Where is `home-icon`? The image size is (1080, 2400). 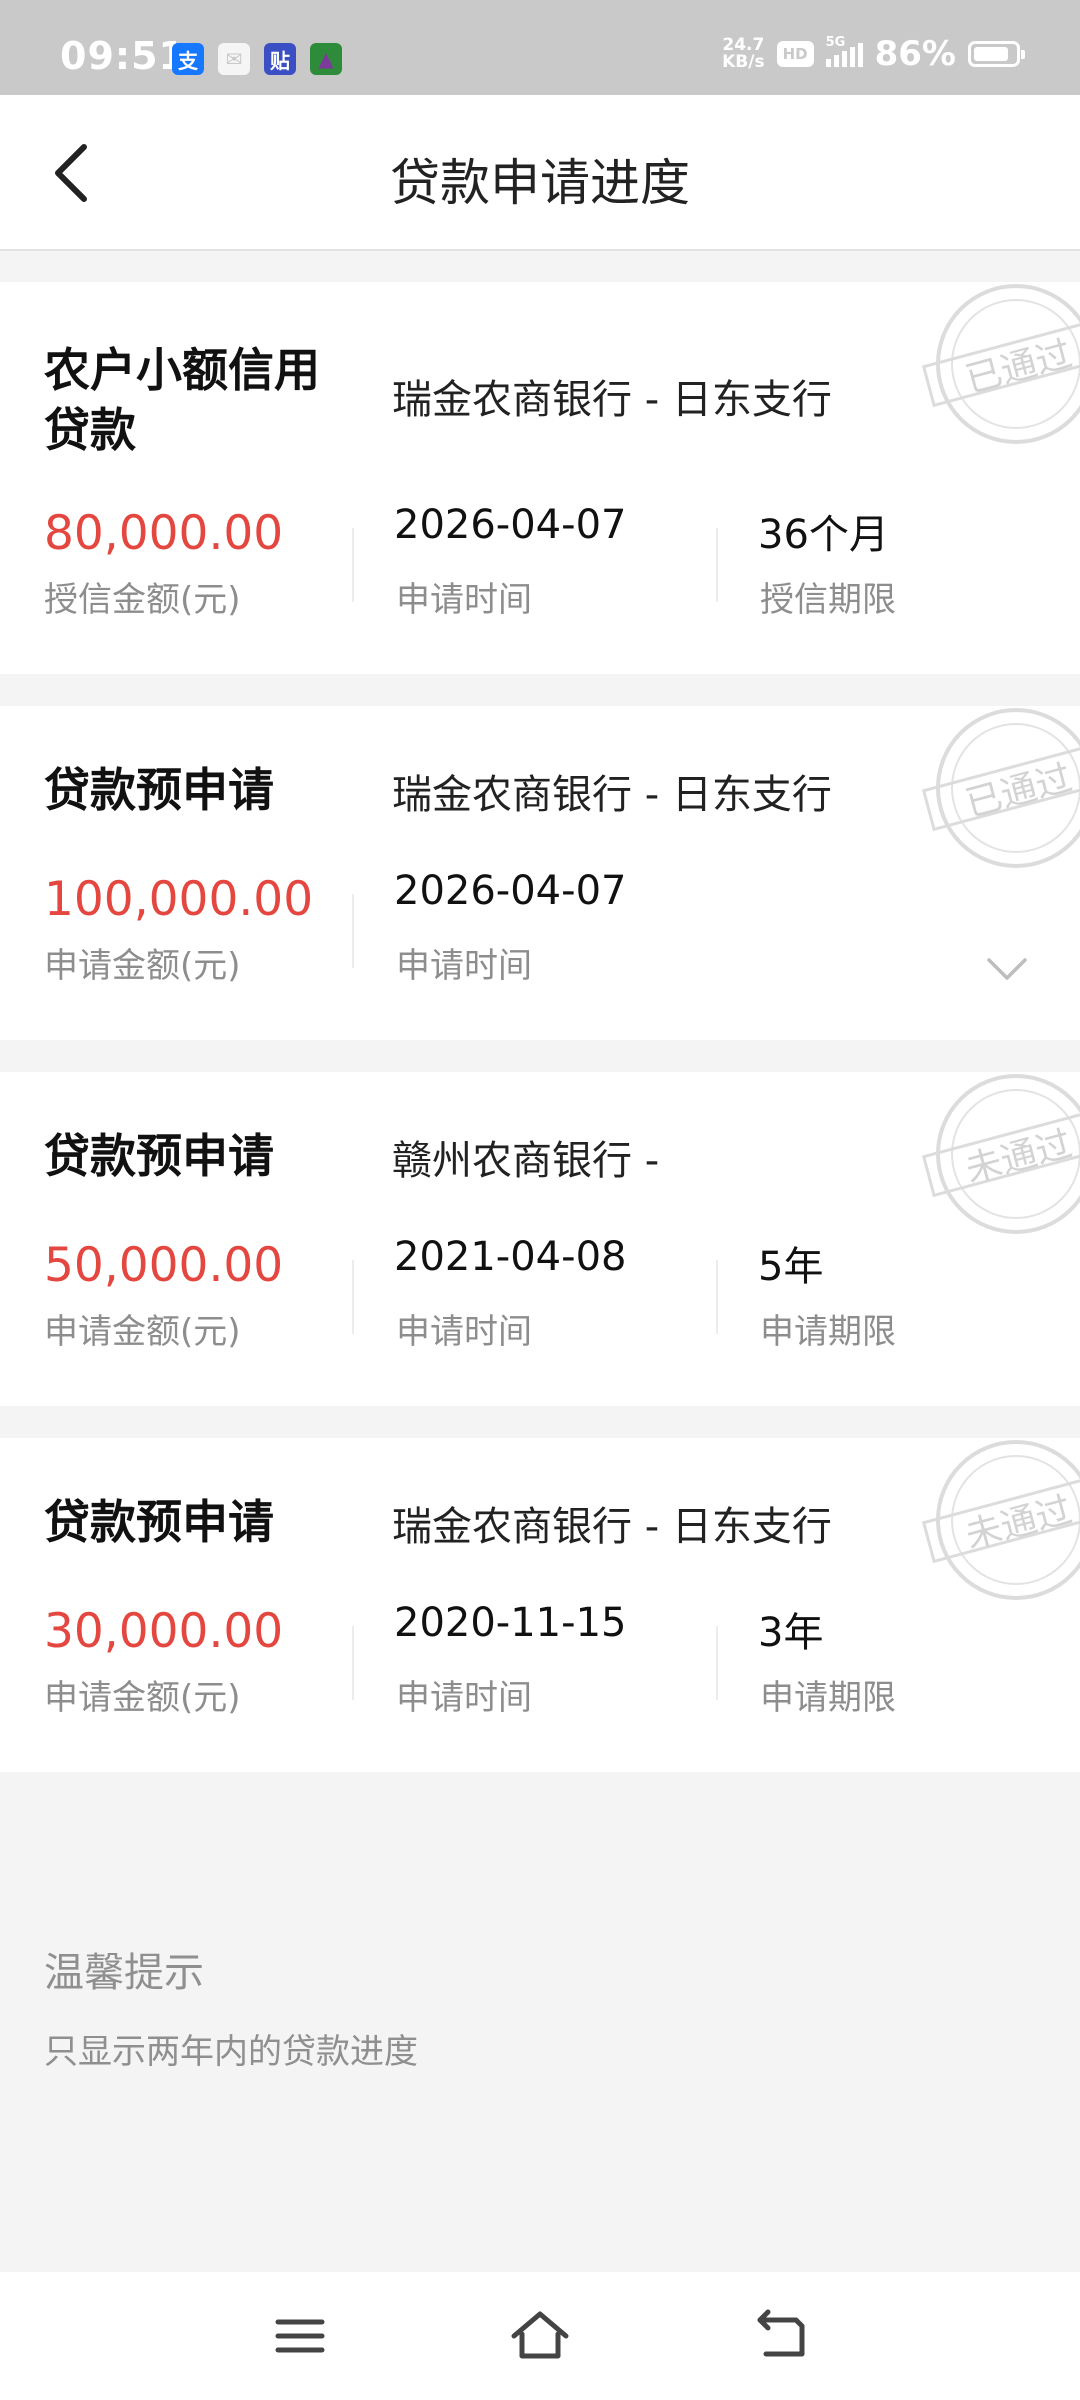 home-icon is located at coordinates (540, 2336).